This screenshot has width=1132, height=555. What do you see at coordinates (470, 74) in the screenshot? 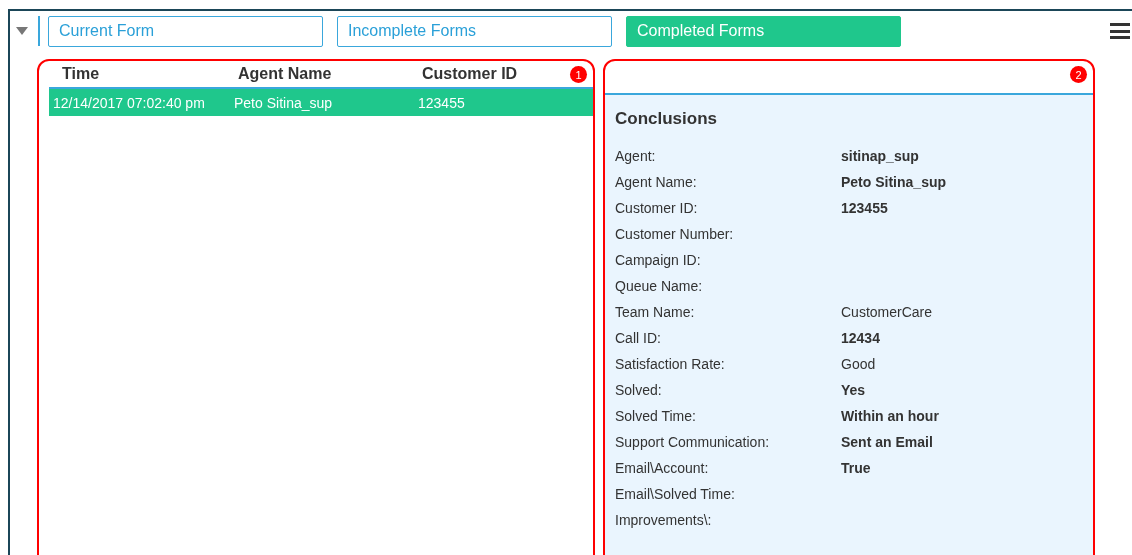
I see `column-header: Customer ID` at bounding box center [470, 74].